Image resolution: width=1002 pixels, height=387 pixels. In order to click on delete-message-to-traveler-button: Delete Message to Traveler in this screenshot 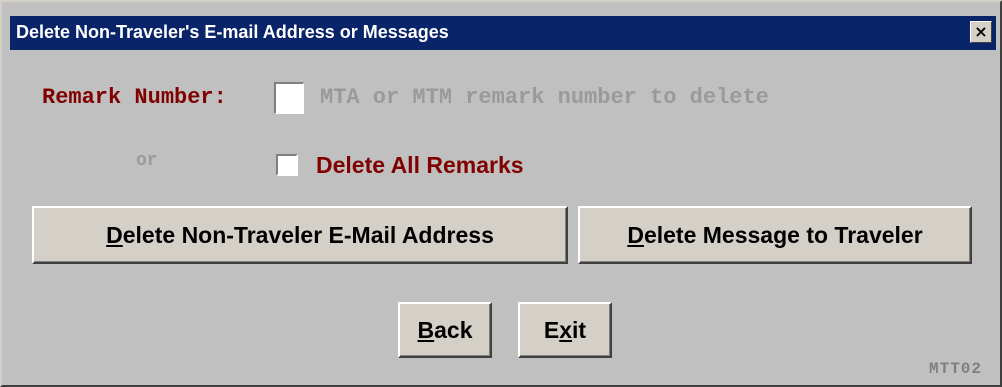, I will do `click(775, 235)`.